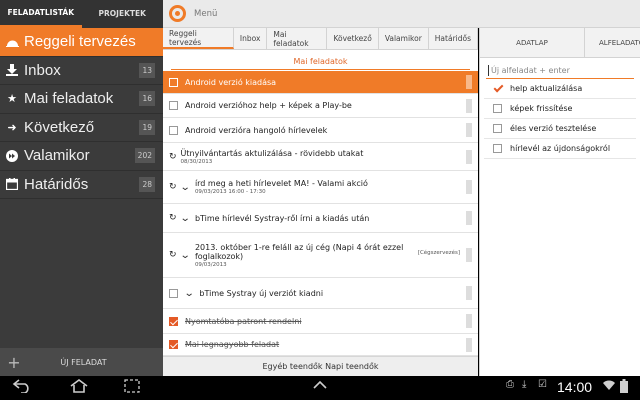  I want to click on task-title: bTime Systray új verziót kiadni, so click(261, 293).